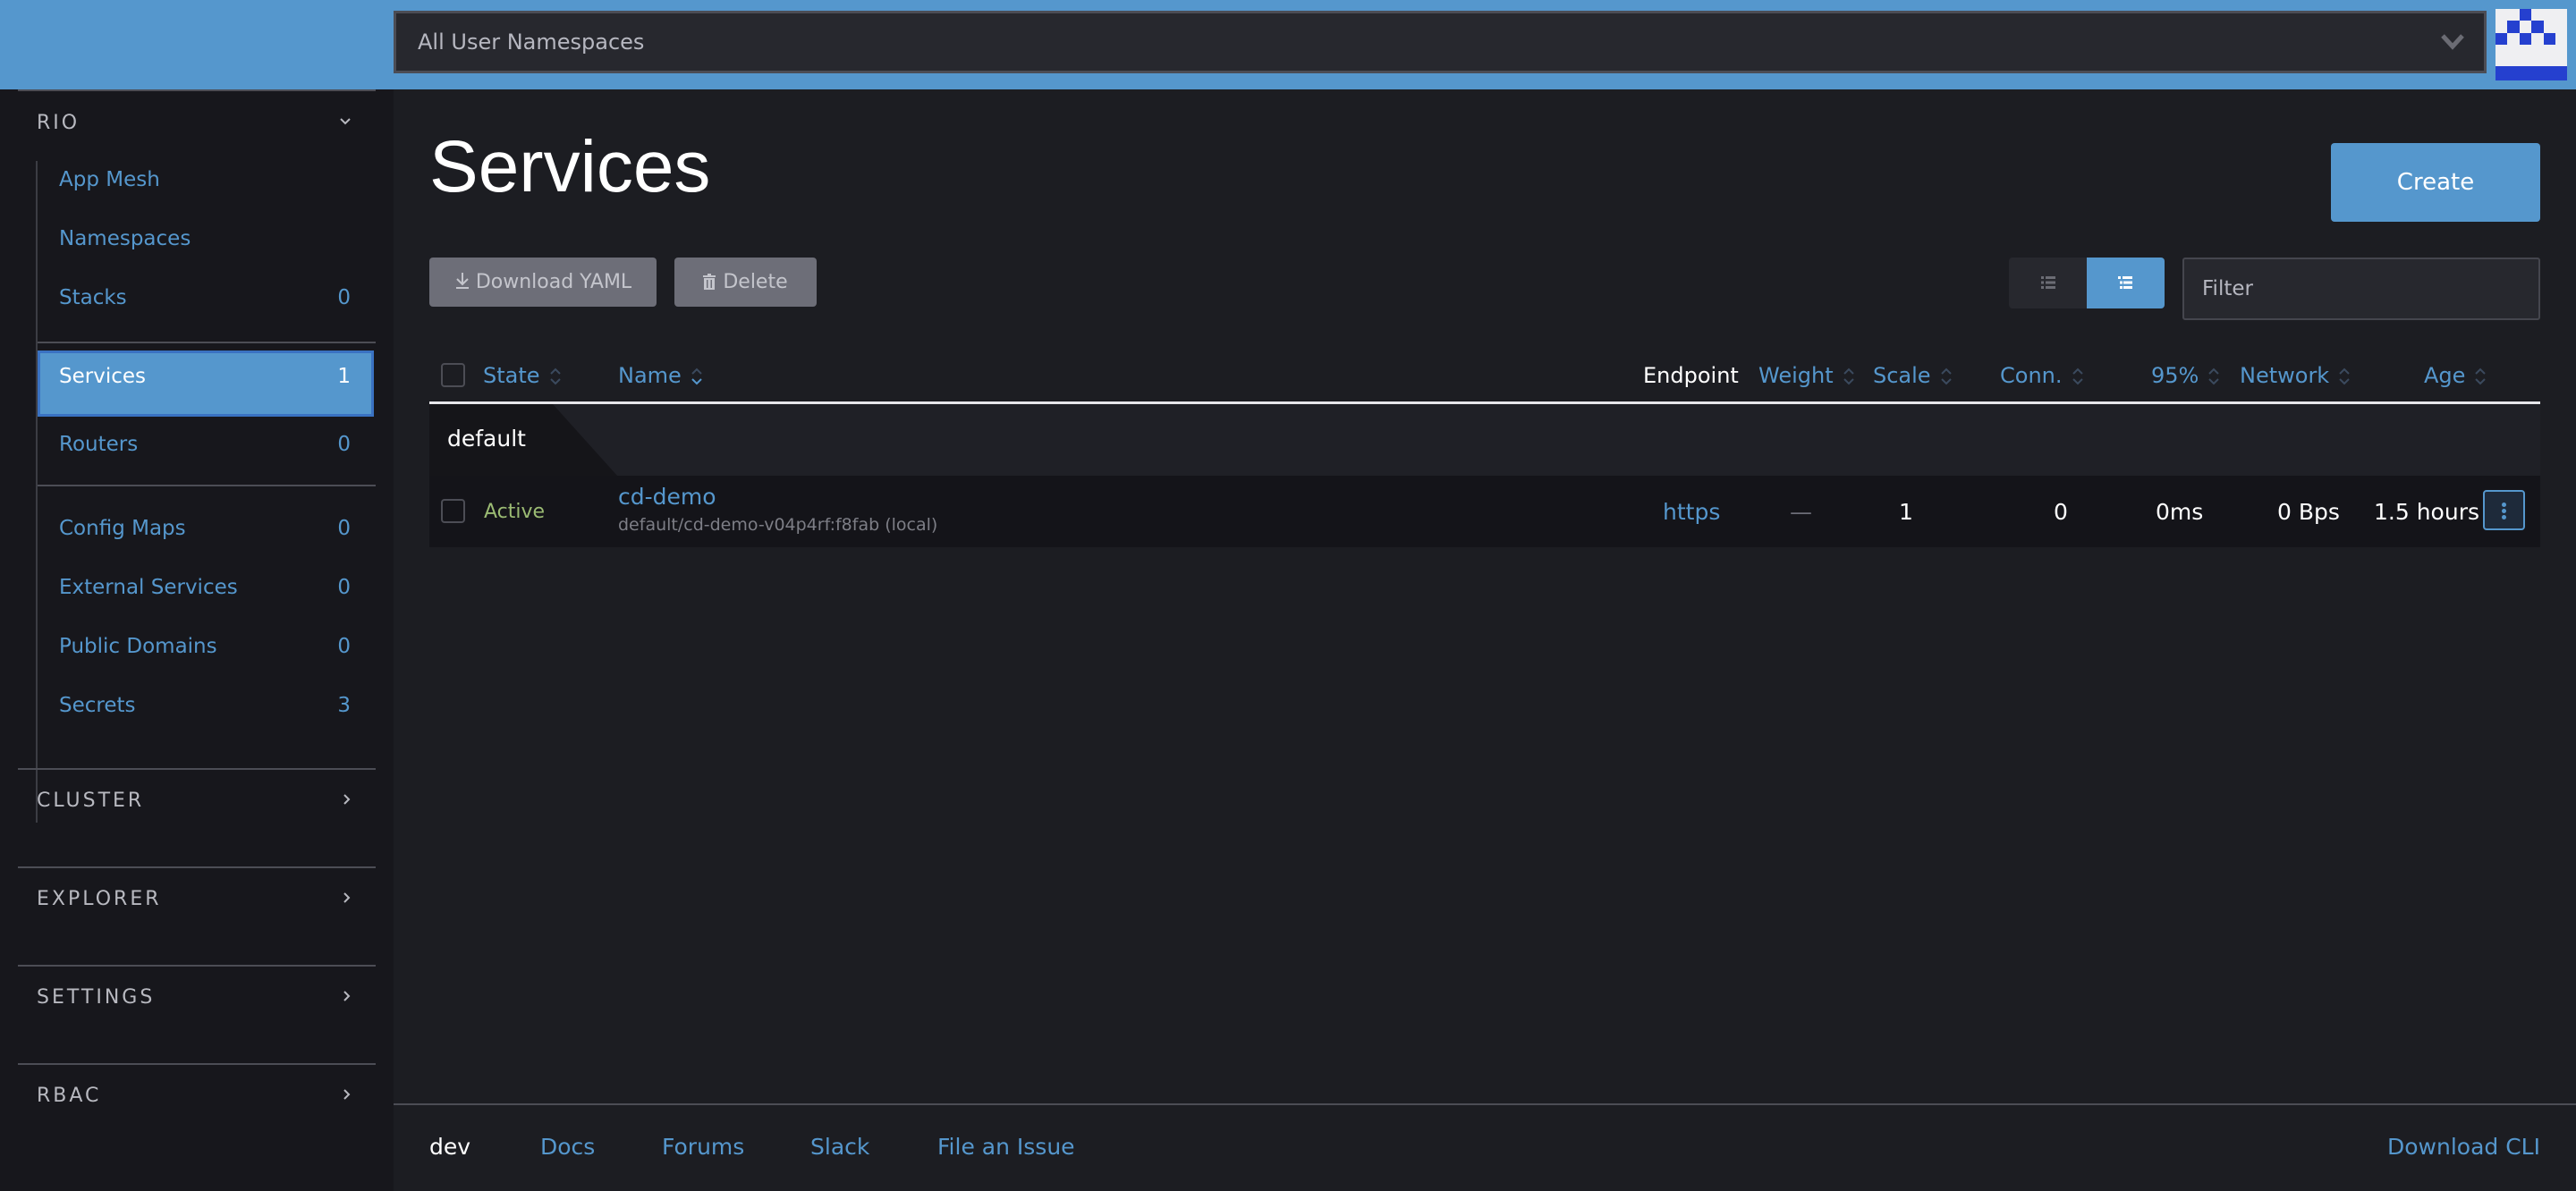 The width and height of the screenshot is (2576, 1191). What do you see at coordinates (344, 705) in the screenshot?
I see `count-badge: 3` at bounding box center [344, 705].